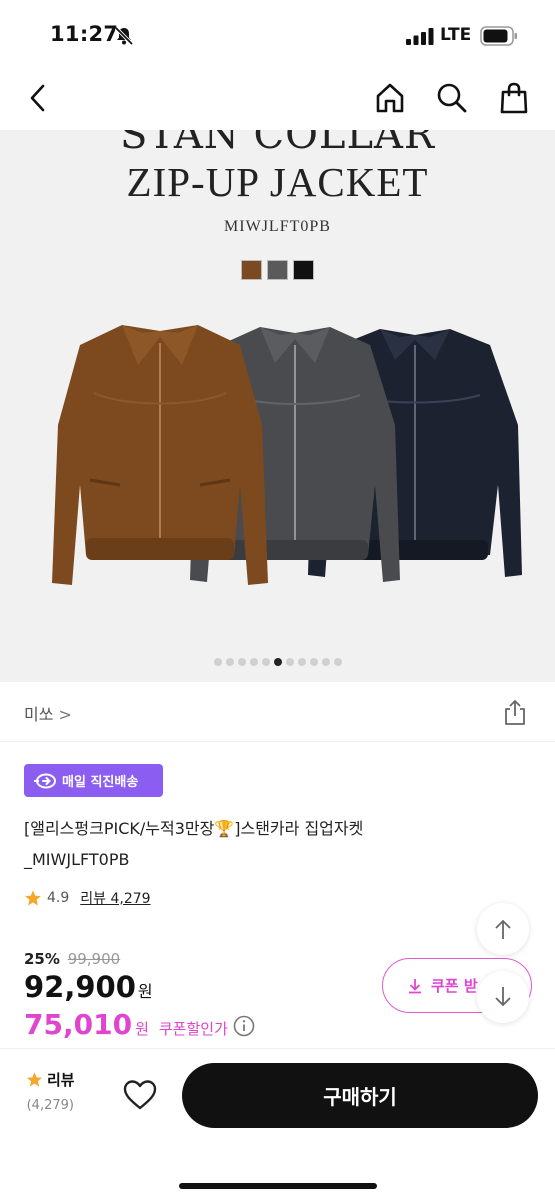 This screenshot has height=1200, width=555. I want to click on bell-muted-icon, so click(124, 36).